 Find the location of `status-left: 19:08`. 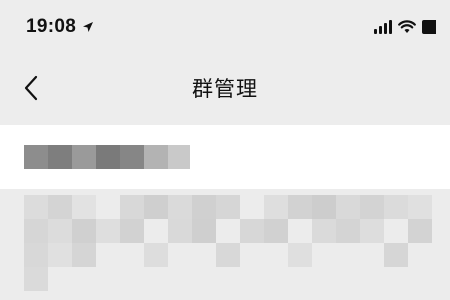

status-left: 19:08 is located at coordinates (60, 27).